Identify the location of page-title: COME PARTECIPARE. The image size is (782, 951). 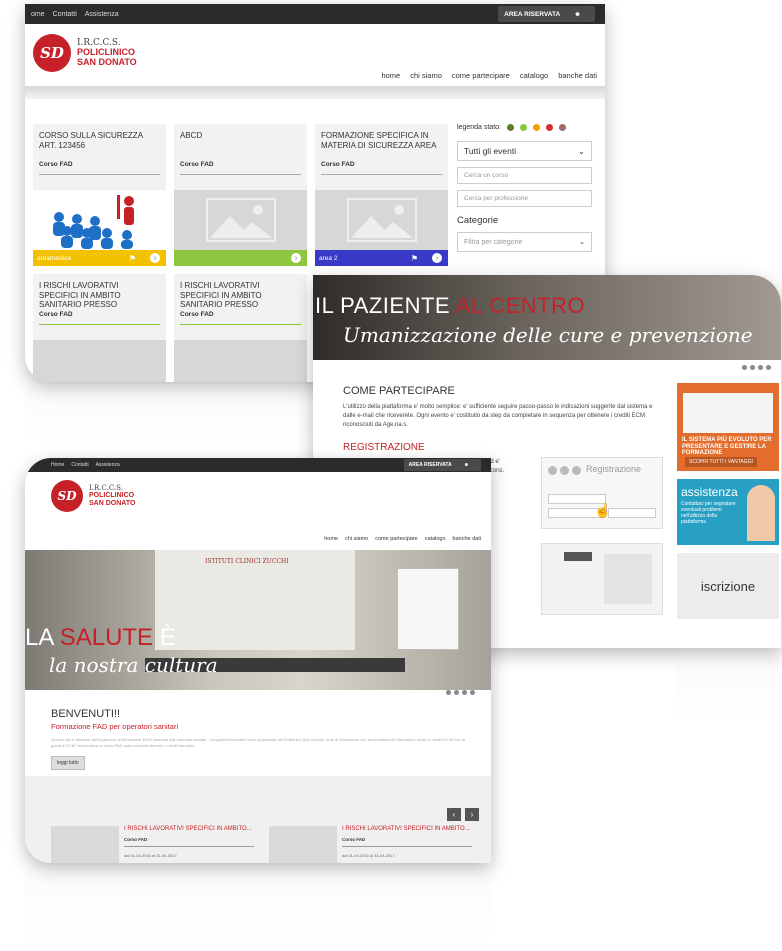
(399, 391).